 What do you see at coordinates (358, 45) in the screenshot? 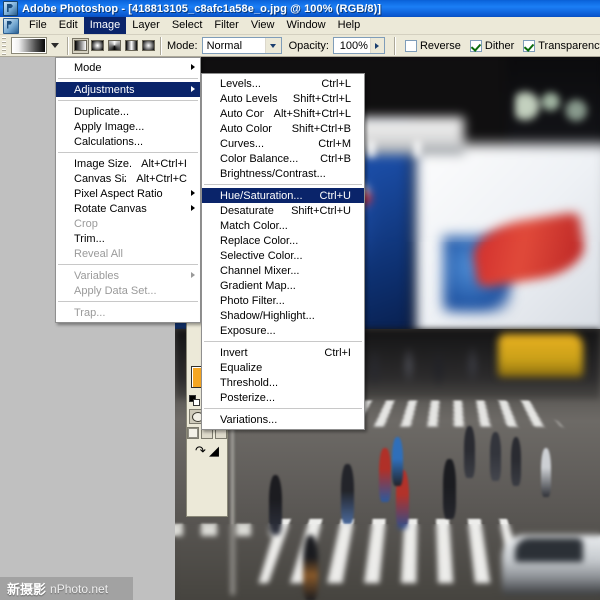
I see `opacity-input: 100%` at bounding box center [358, 45].